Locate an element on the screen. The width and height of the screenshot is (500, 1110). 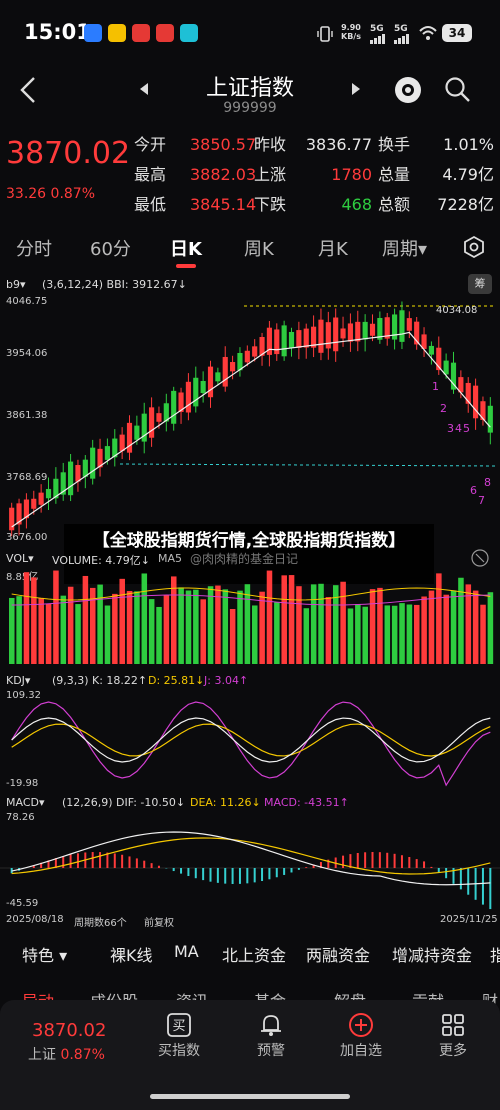
macd-selector: MACD▾ is located at coordinates (25, 802).